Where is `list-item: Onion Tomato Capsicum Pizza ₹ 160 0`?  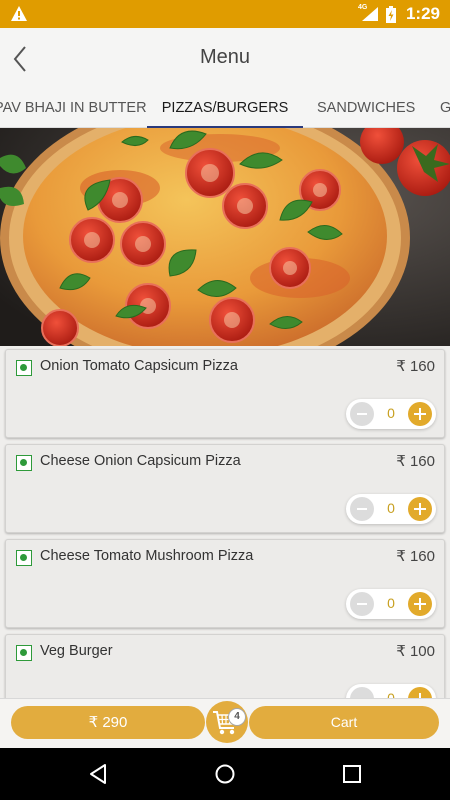 list-item: Onion Tomato Capsicum Pizza ₹ 160 0 is located at coordinates (225, 393).